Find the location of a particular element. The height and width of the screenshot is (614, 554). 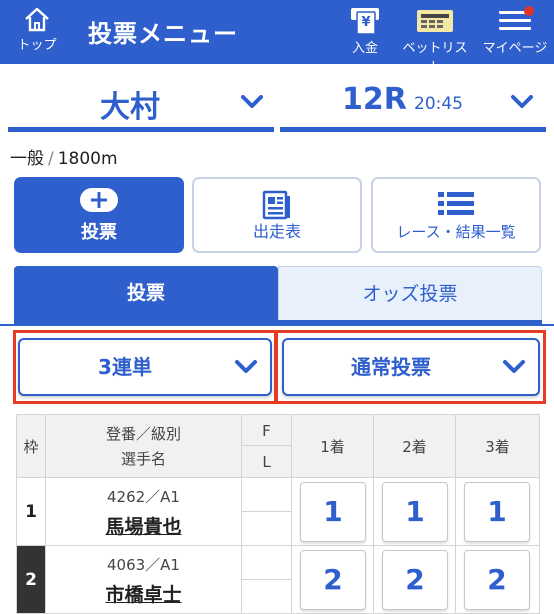

header-racer: 登番／級別 選手名 is located at coordinates (144, 446).